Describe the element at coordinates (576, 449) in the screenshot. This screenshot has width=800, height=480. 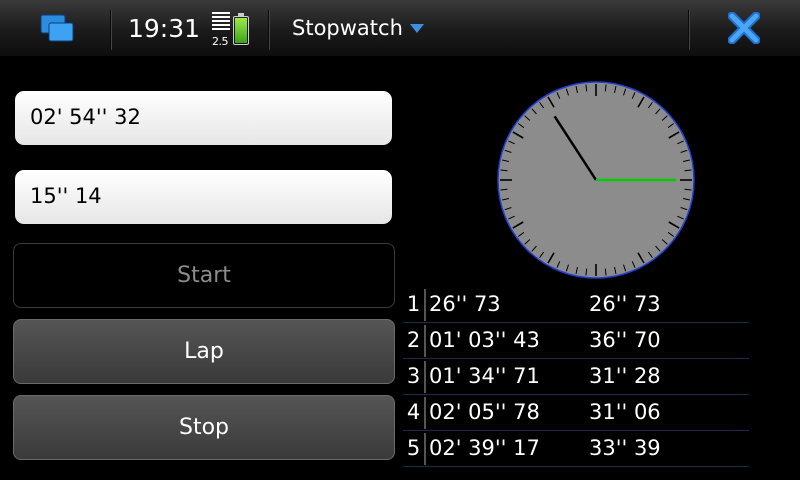
I see `lap-row: 5 02' 39'' 17 33'' 39` at that location.